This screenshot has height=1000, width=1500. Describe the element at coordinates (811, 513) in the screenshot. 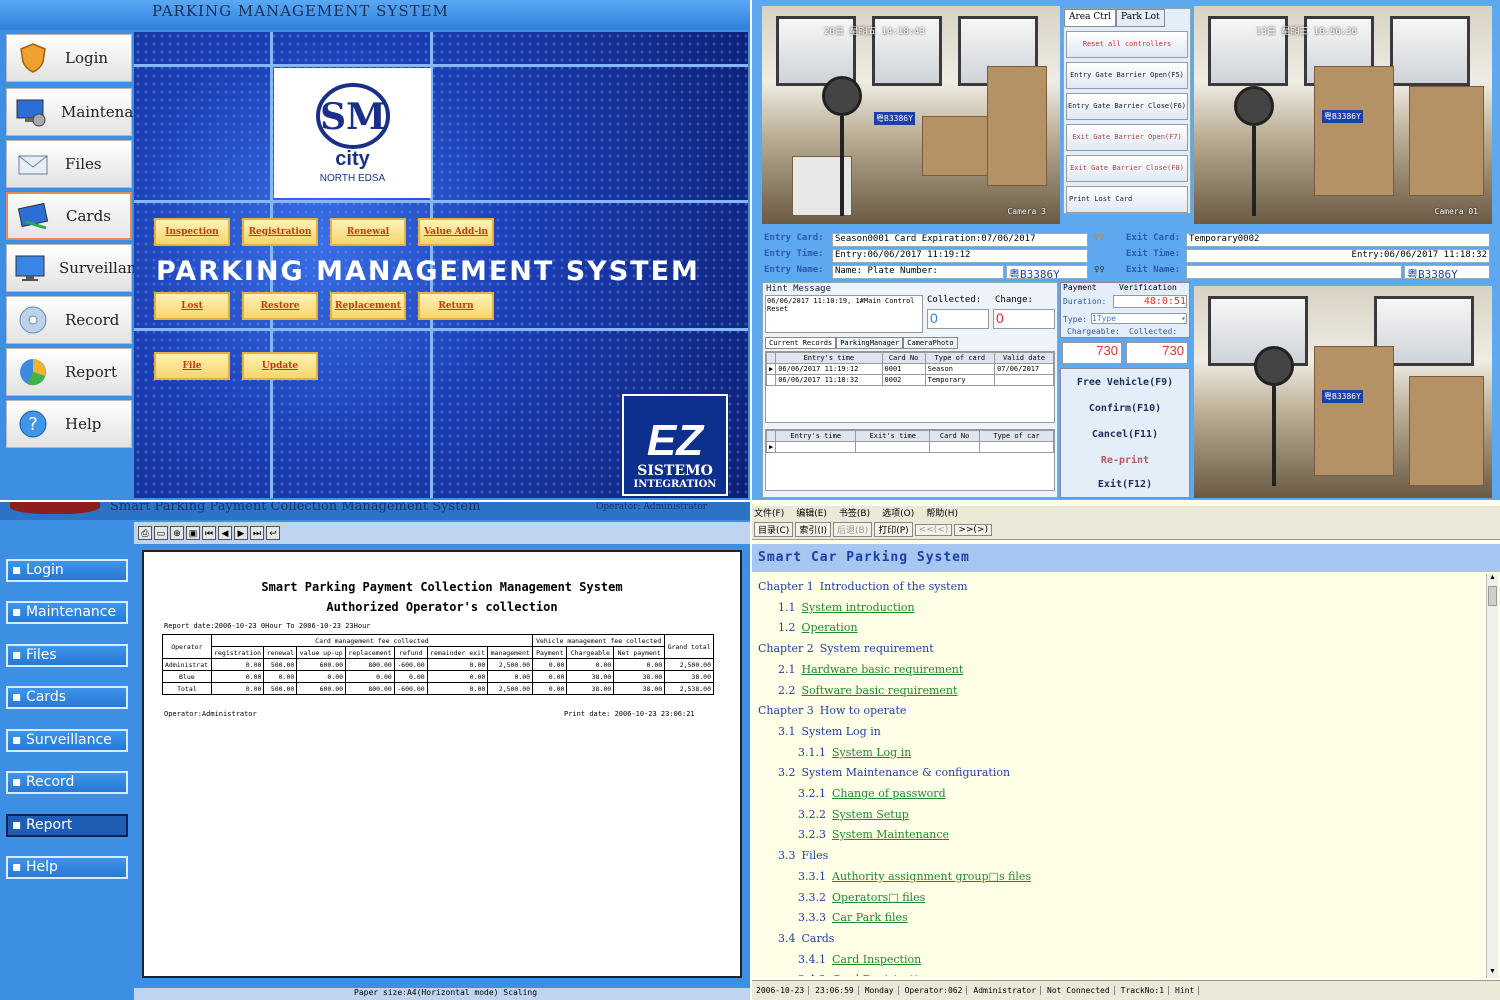

I see `menu-edit: 编辑(E)` at that location.